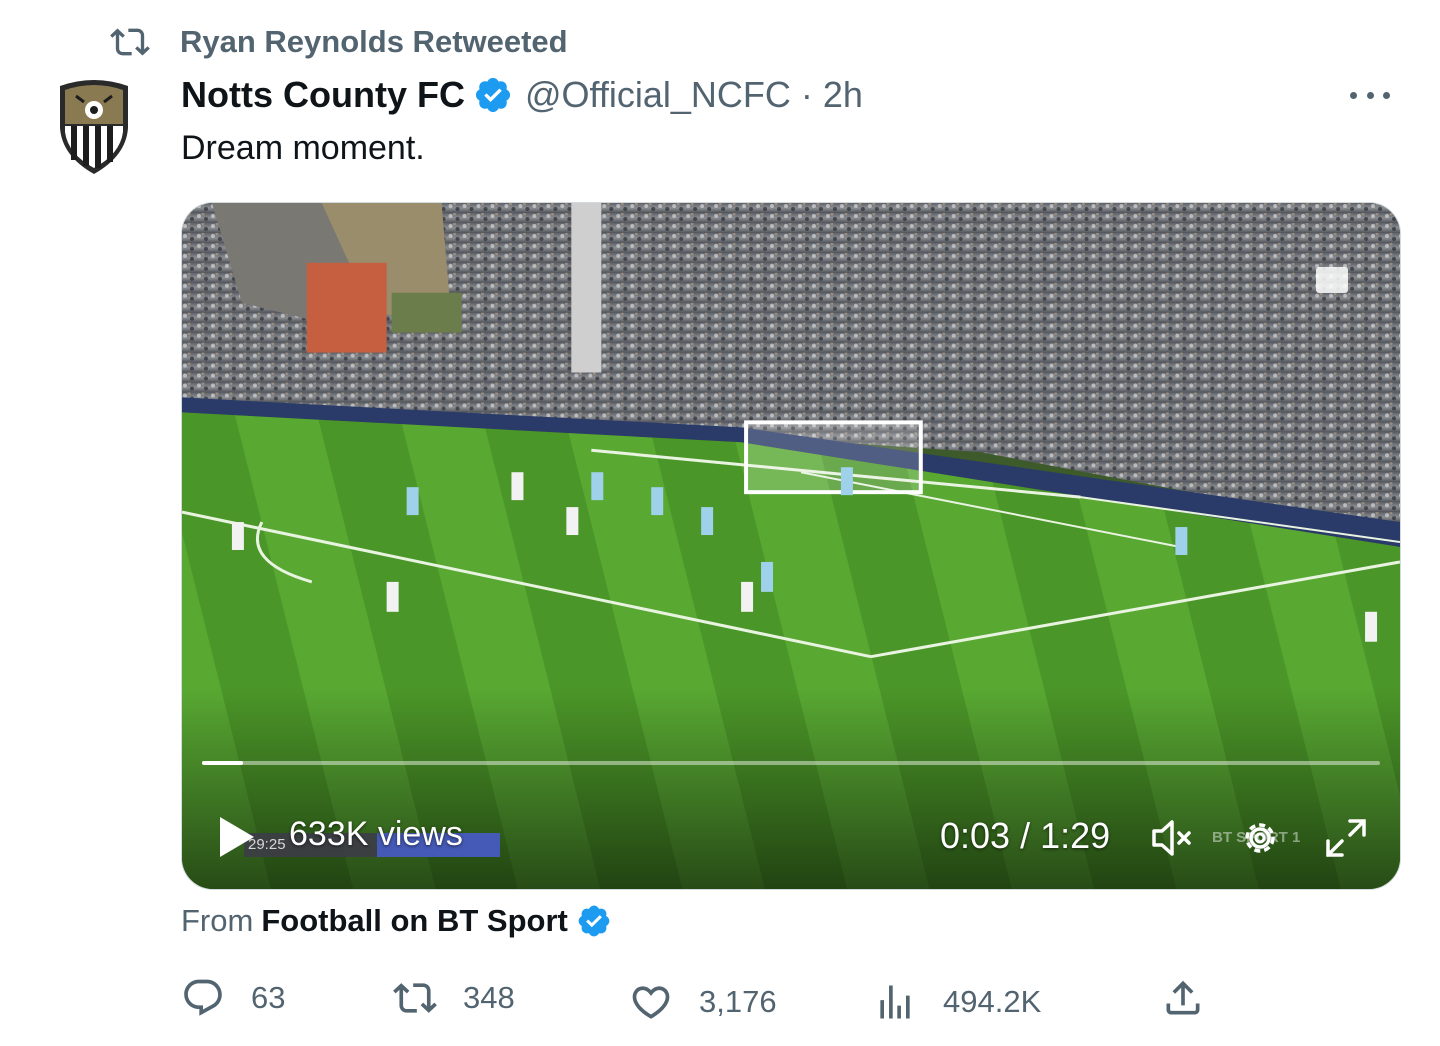  I want to click on share-upload-icon, so click(1183, 997).